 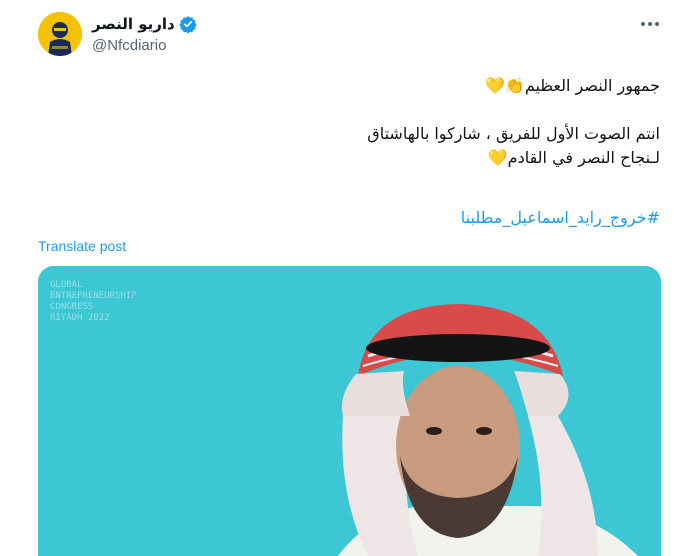 I want to click on translate-post-link: Translate post, so click(x=82, y=246).